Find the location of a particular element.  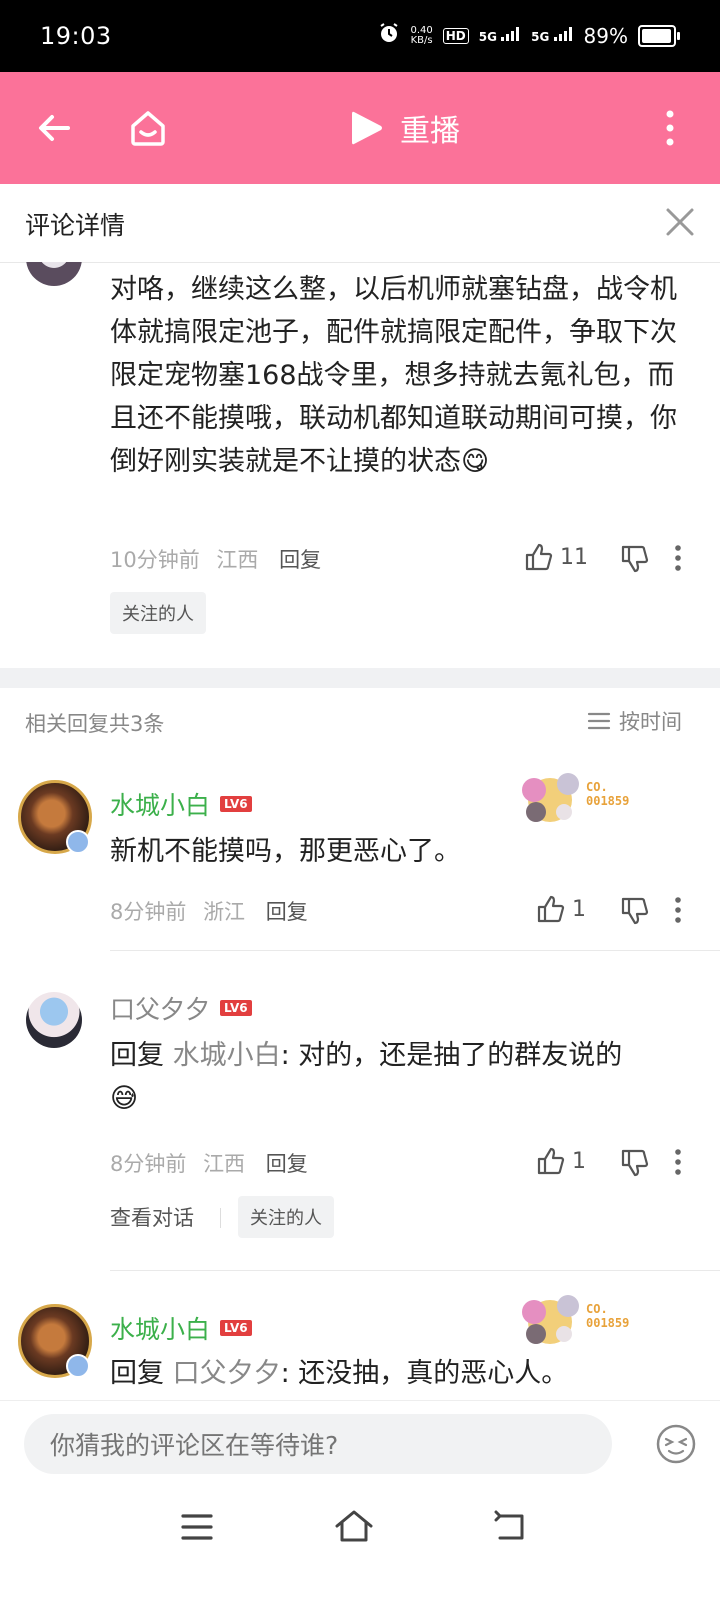

play-icon is located at coordinates (367, 128).